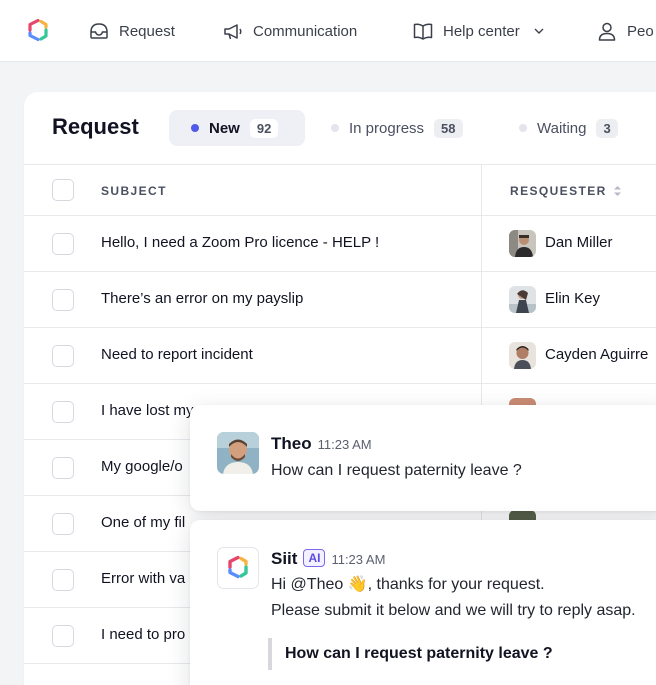 This screenshot has height=685, width=656. I want to click on row-subject: I have lost my, so click(147, 410).